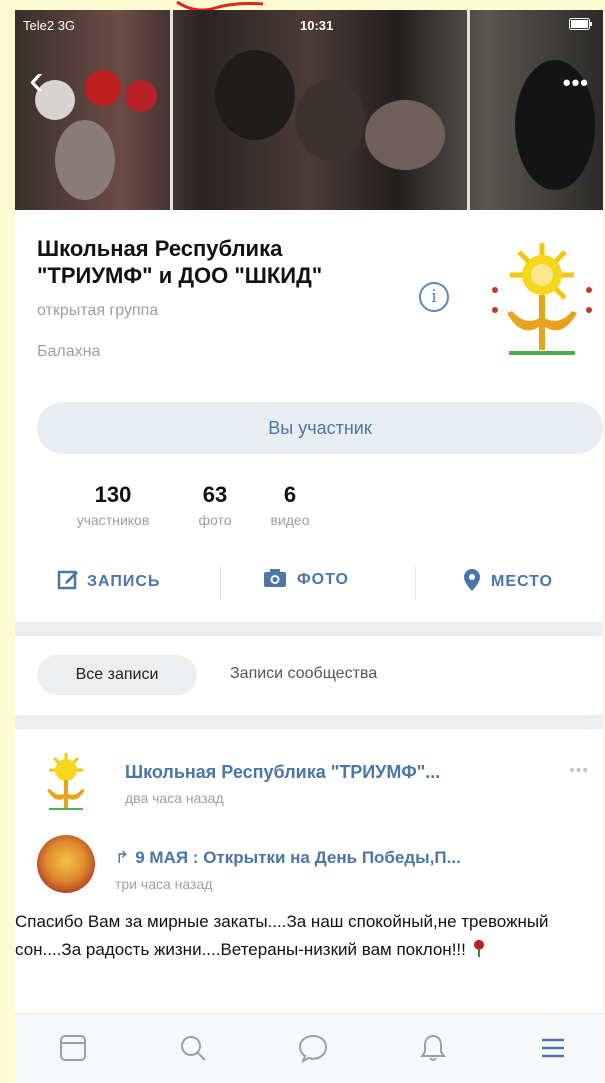  Describe the element at coordinates (290, 494) in the screenshot. I see `stat-videos-value: 6` at that location.